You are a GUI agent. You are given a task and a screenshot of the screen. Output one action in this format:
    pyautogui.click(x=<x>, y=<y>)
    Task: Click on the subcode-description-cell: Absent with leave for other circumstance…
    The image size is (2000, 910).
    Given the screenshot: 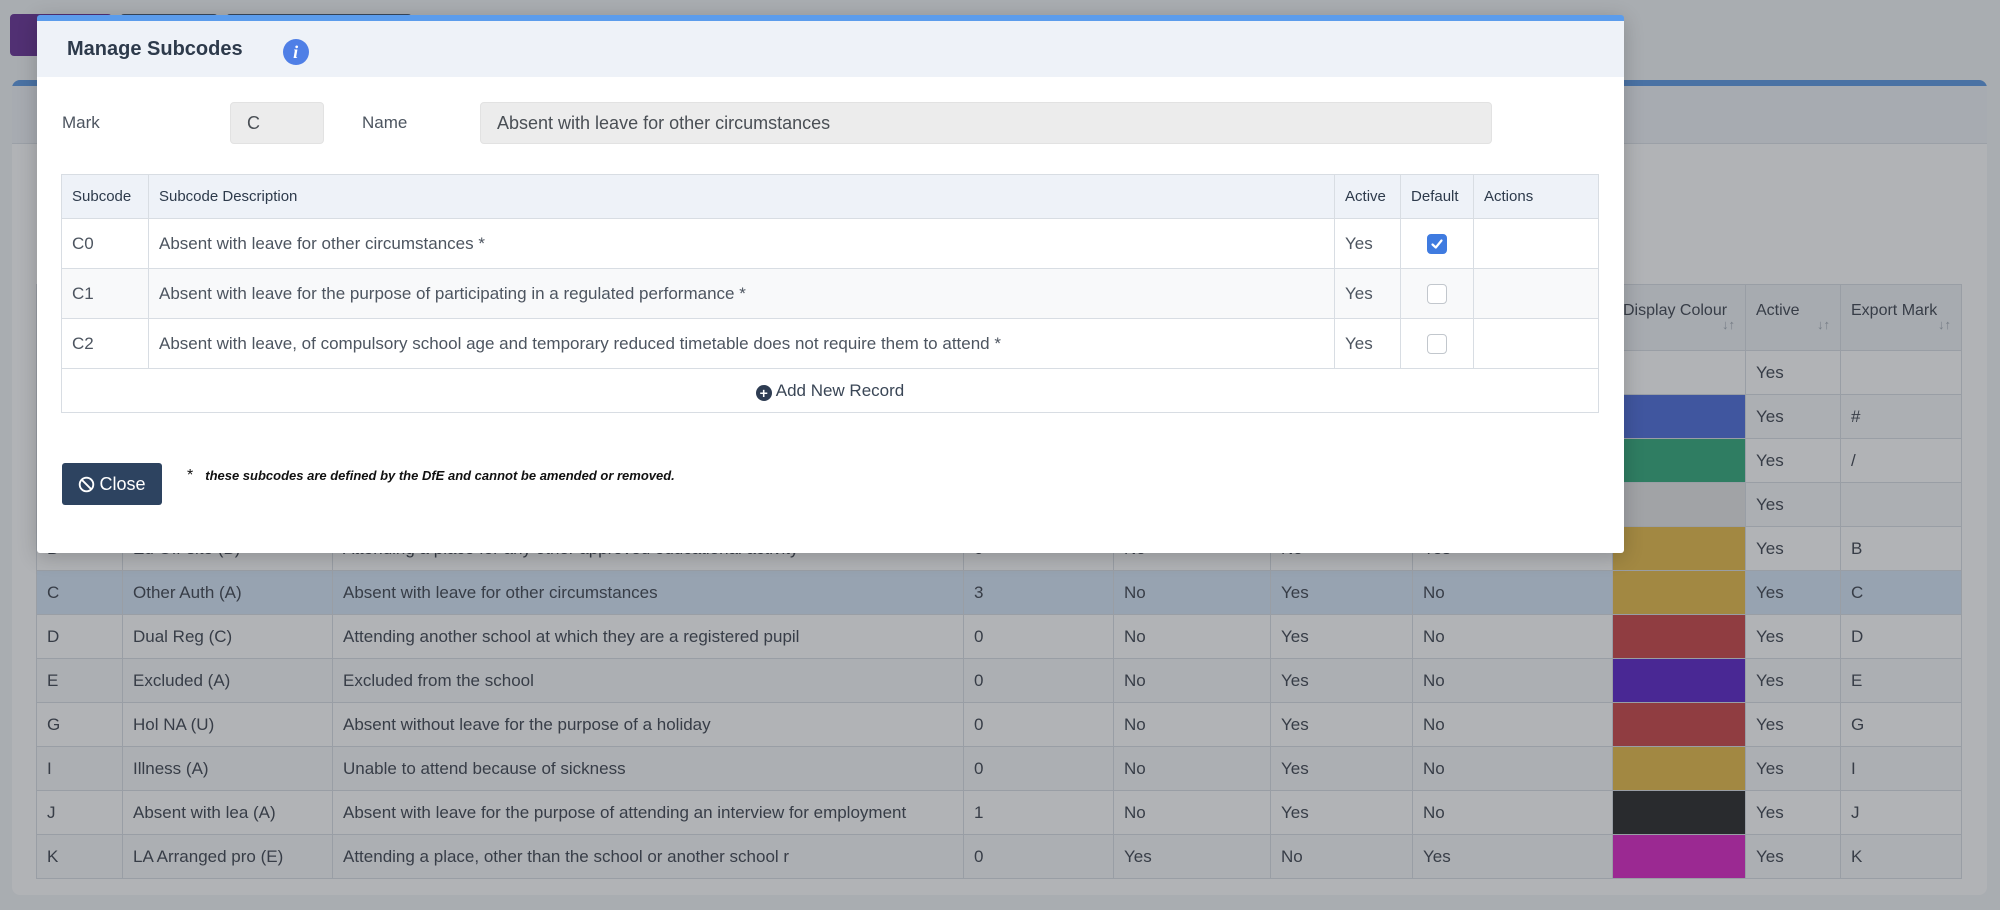 What is the action you would take?
    pyautogui.click(x=741, y=243)
    